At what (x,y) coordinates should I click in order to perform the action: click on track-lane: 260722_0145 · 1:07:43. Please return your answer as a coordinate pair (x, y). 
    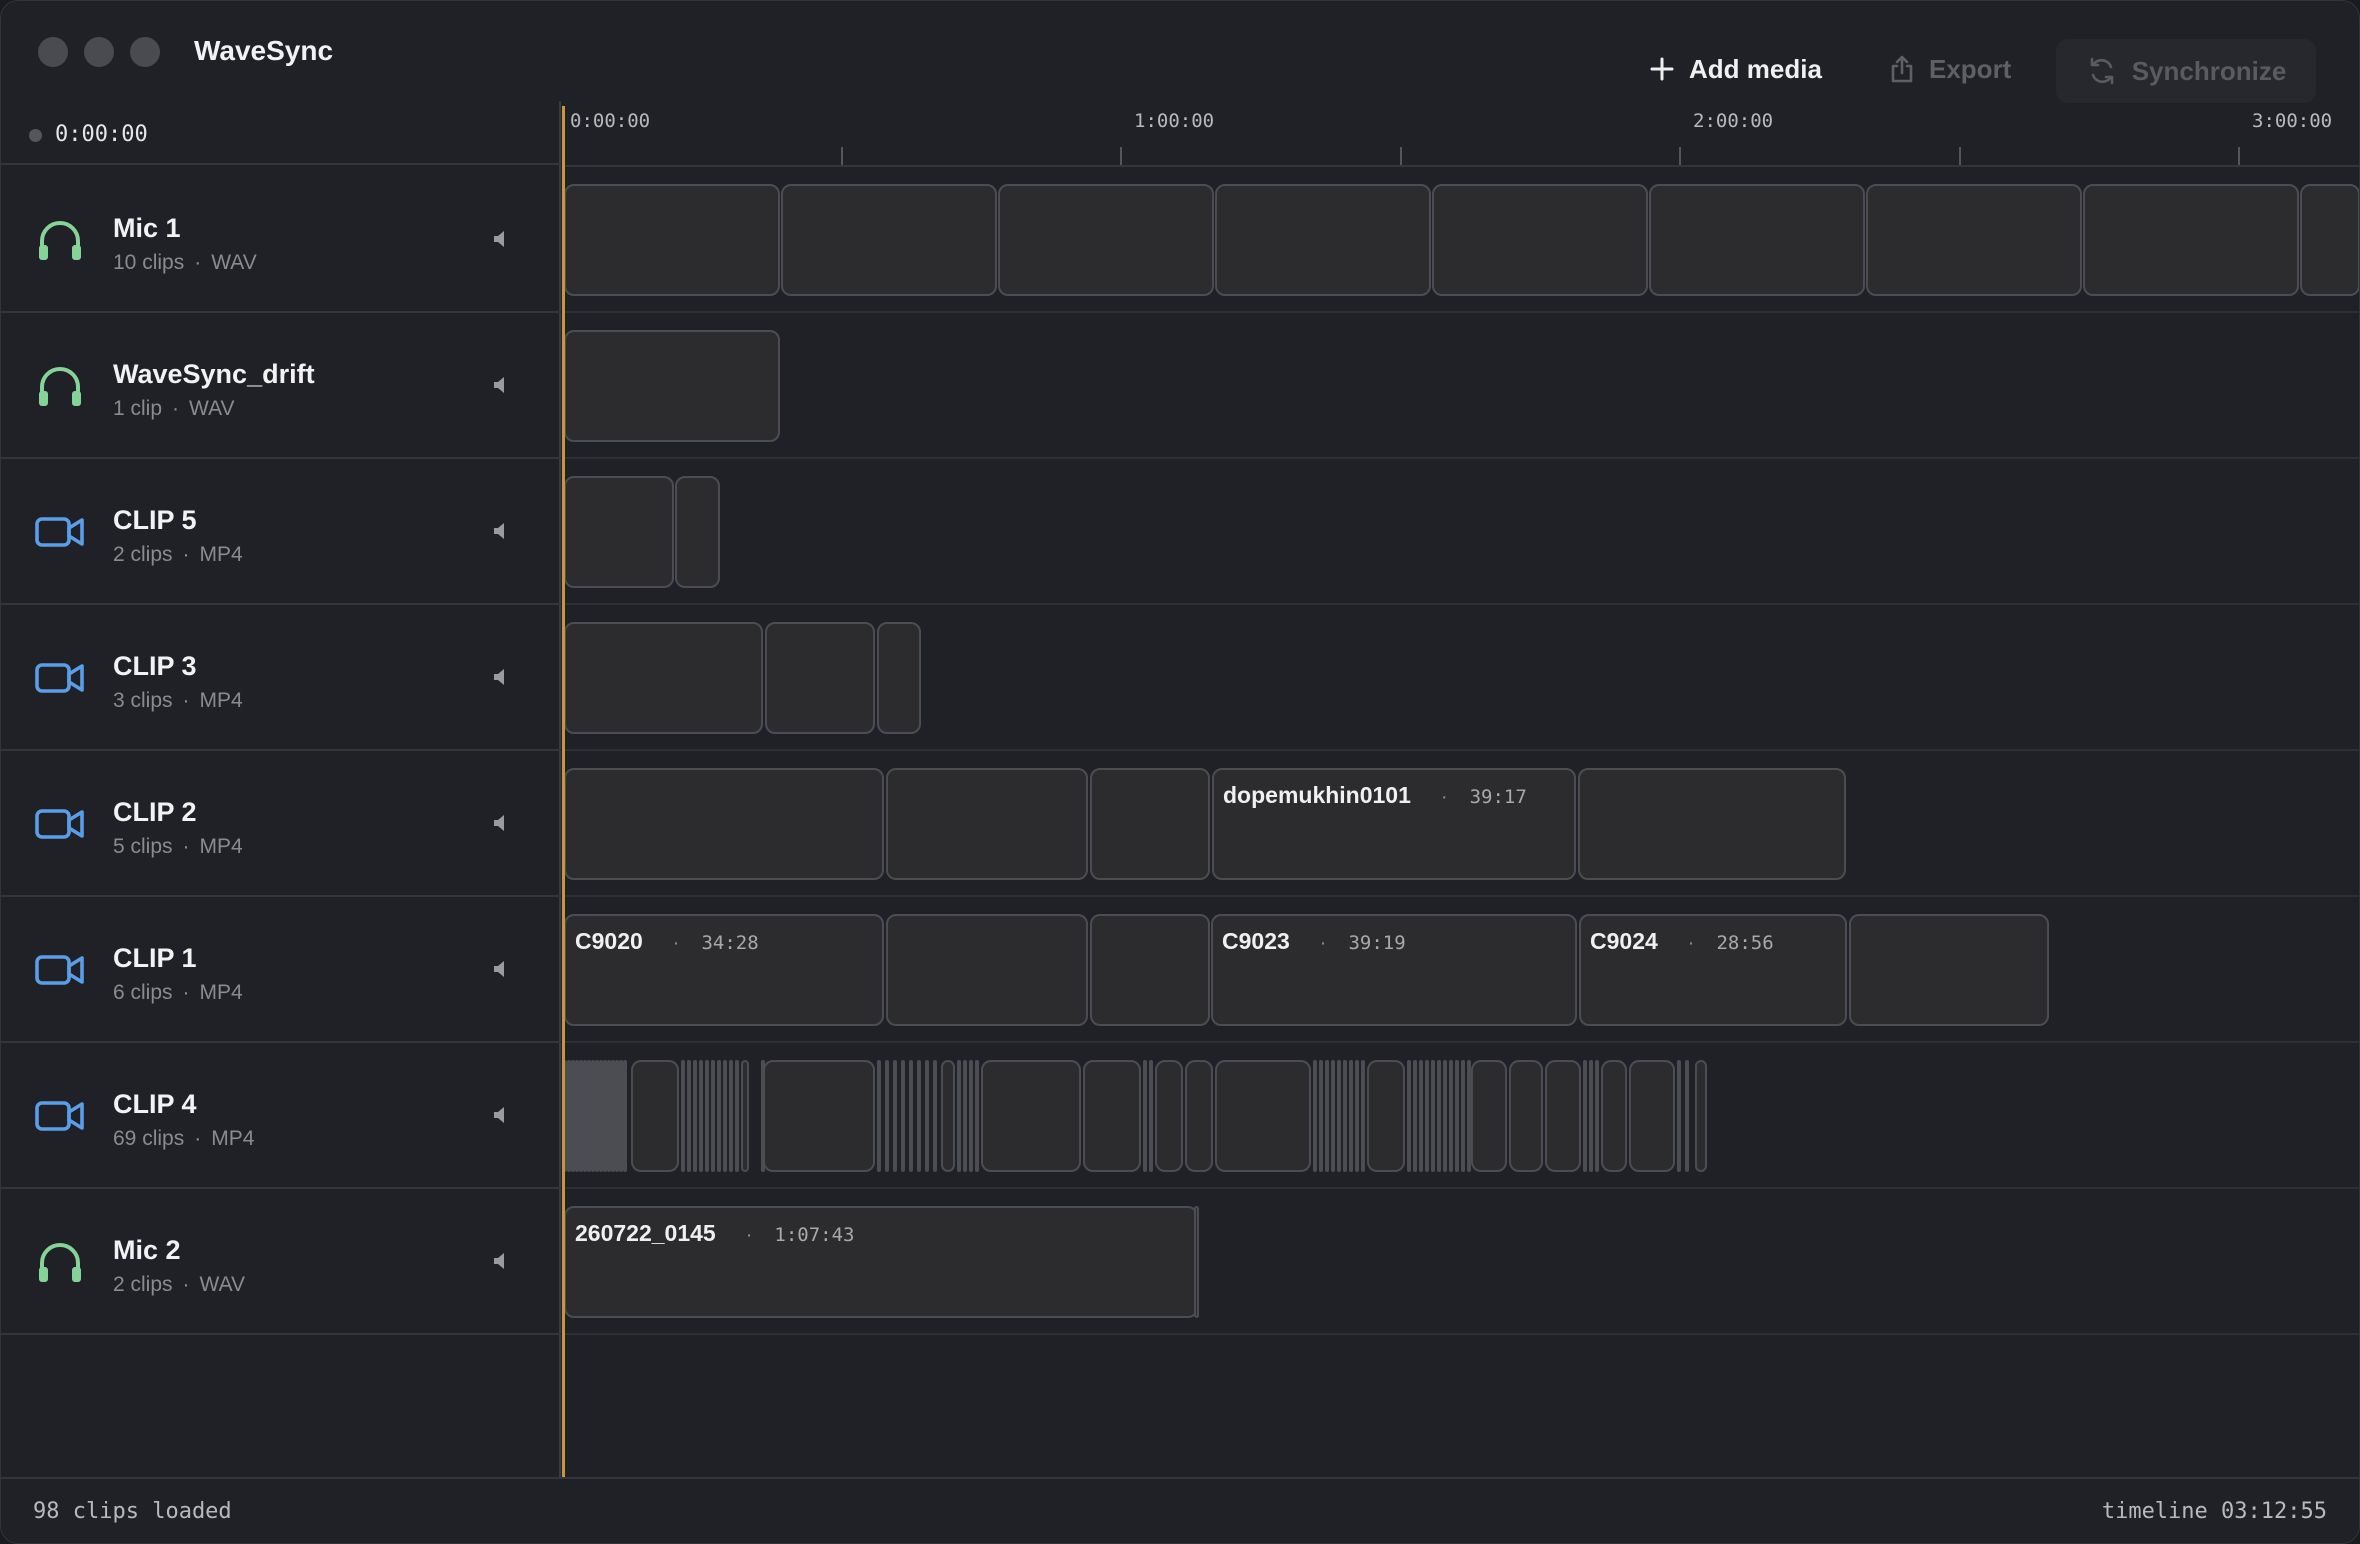
    Looking at the image, I should click on (1461, 1262).